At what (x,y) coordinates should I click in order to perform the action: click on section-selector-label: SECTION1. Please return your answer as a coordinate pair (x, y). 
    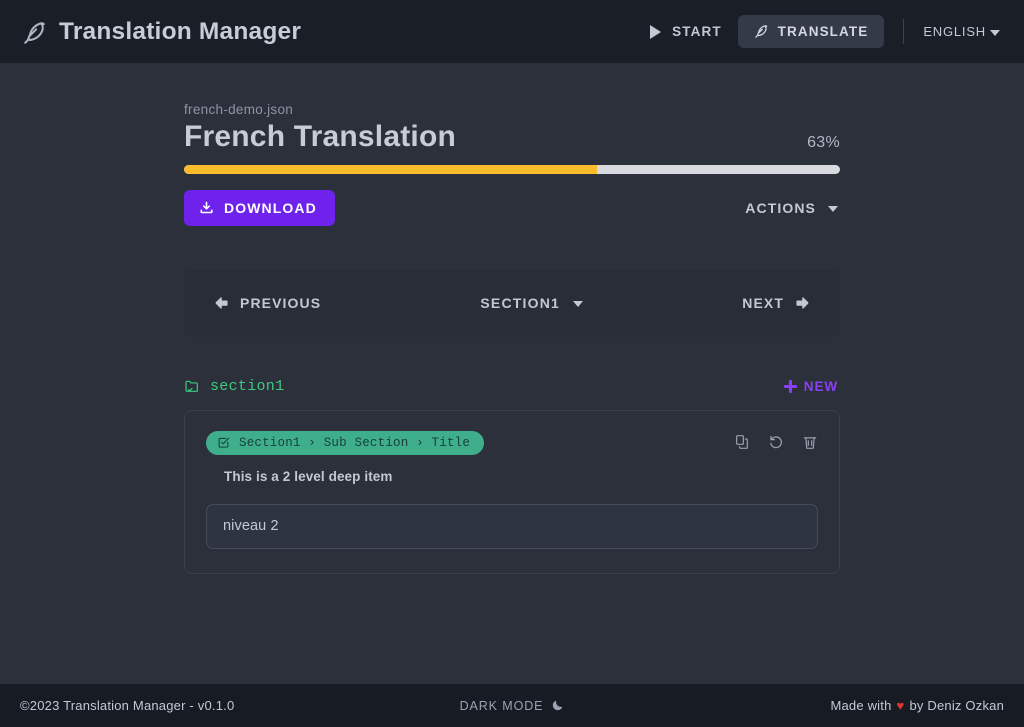
    Looking at the image, I should click on (520, 303).